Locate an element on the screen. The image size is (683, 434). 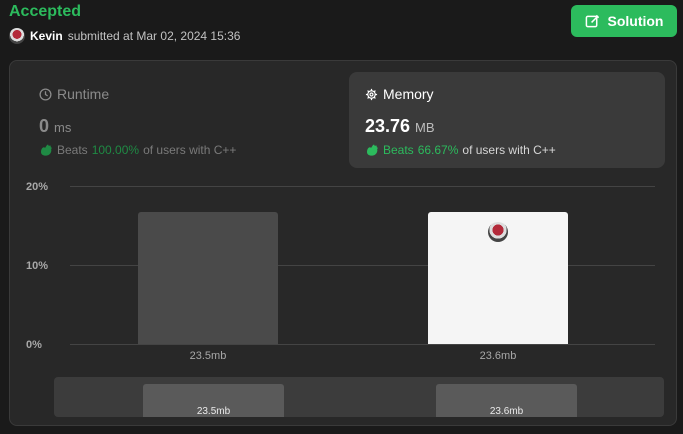
clock-icon is located at coordinates (45, 94).